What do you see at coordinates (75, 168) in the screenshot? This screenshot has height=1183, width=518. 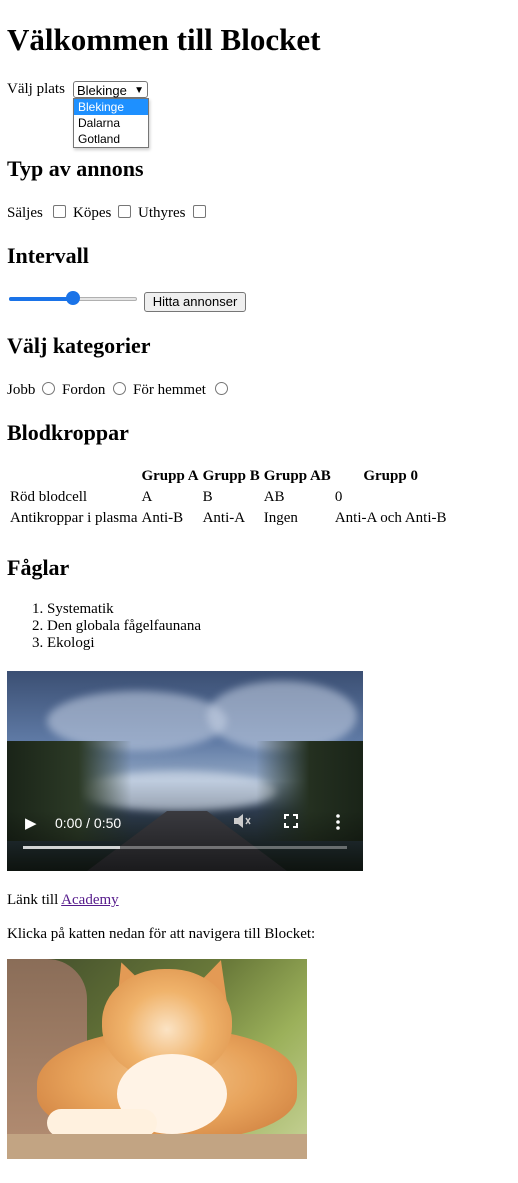 I see `ad-type-heading: Typ av annons` at bounding box center [75, 168].